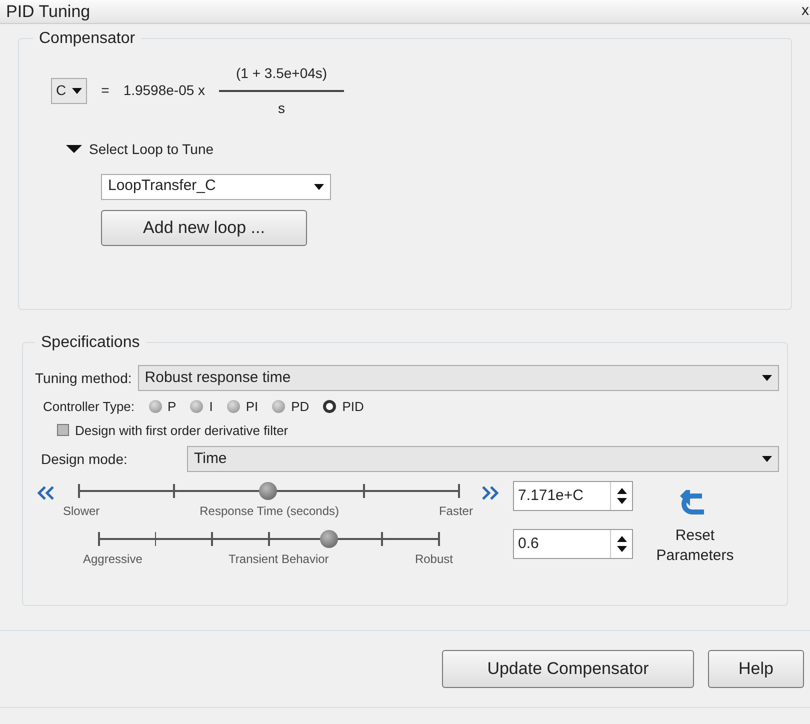  What do you see at coordinates (483, 459) in the screenshot?
I see `design-mode-dropdown: Time` at bounding box center [483, 459].